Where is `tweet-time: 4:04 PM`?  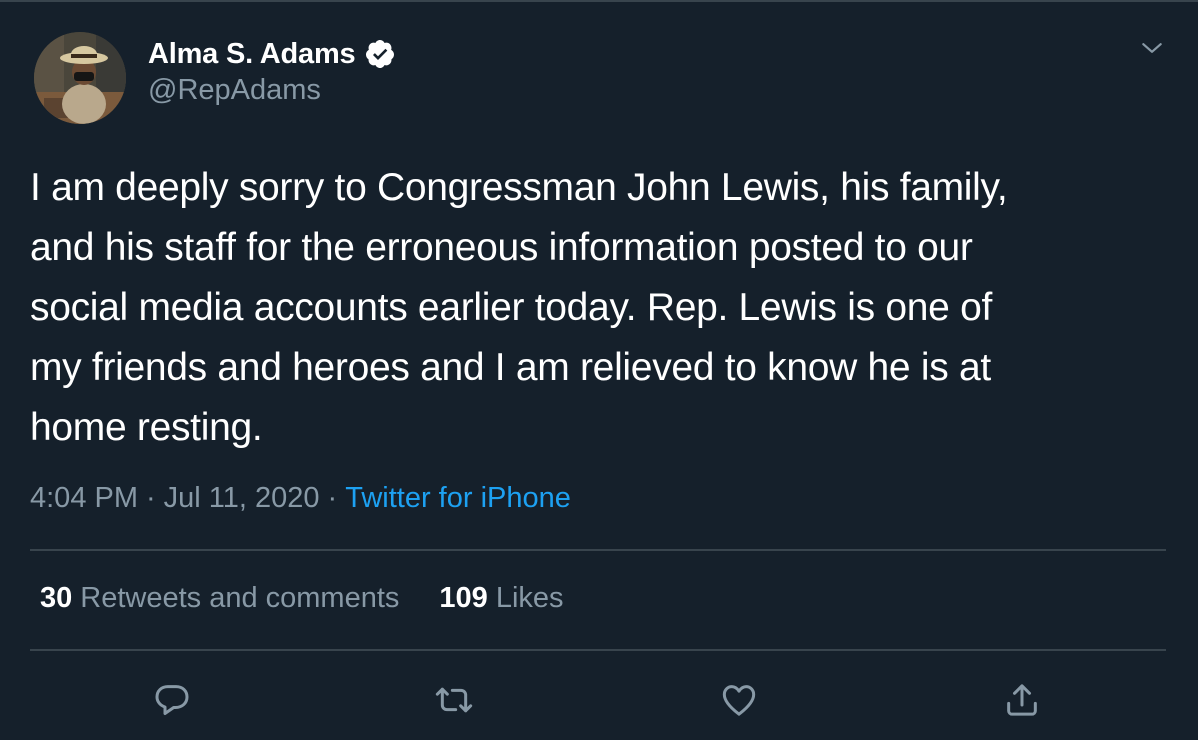 tweet-time: 4:04 PM is located at coordinates (84, 498).